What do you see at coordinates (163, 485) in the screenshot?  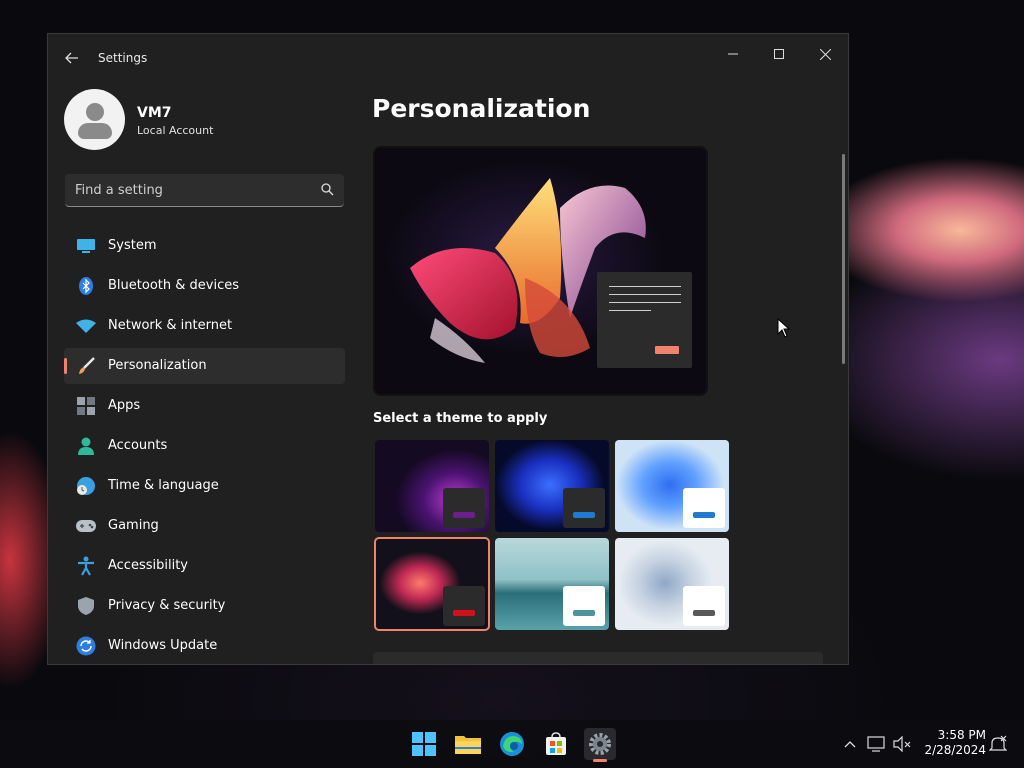 I see `sidebar-item-label: Time & language` at bounding box center [163, 485].